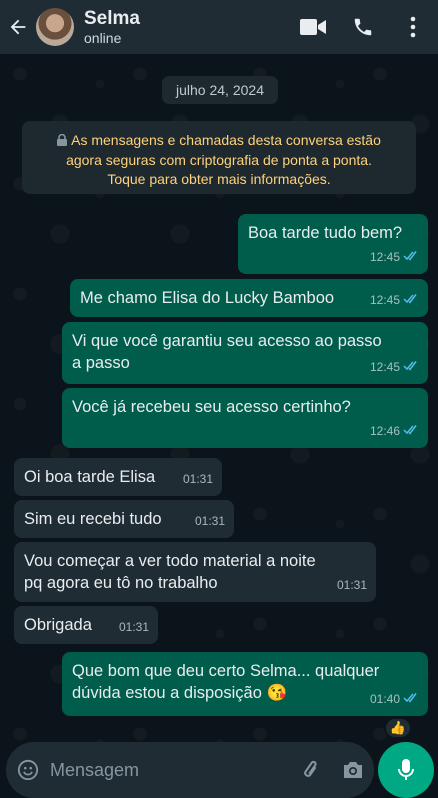  I want to click on incoming-message: Obrigada 01:31, so click(86, 625).